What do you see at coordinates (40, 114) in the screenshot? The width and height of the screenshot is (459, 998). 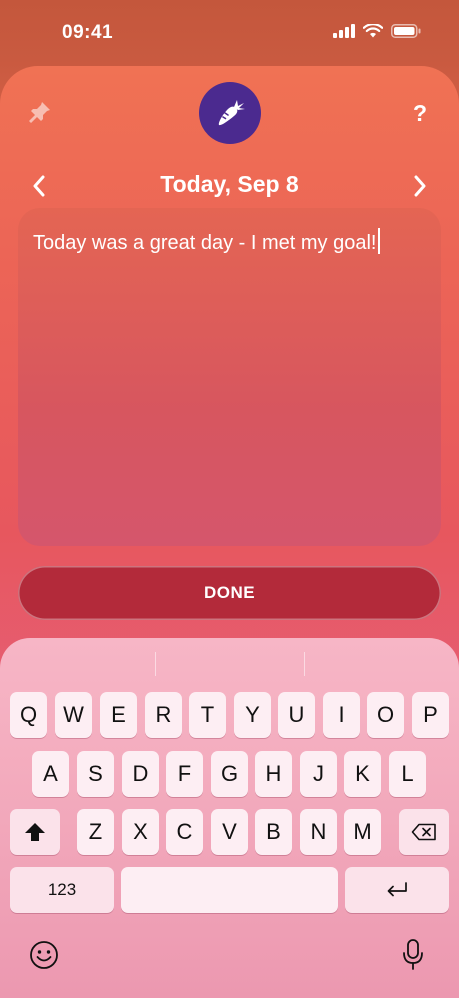 I see `pin-icon` at bounding box center [40, 114].